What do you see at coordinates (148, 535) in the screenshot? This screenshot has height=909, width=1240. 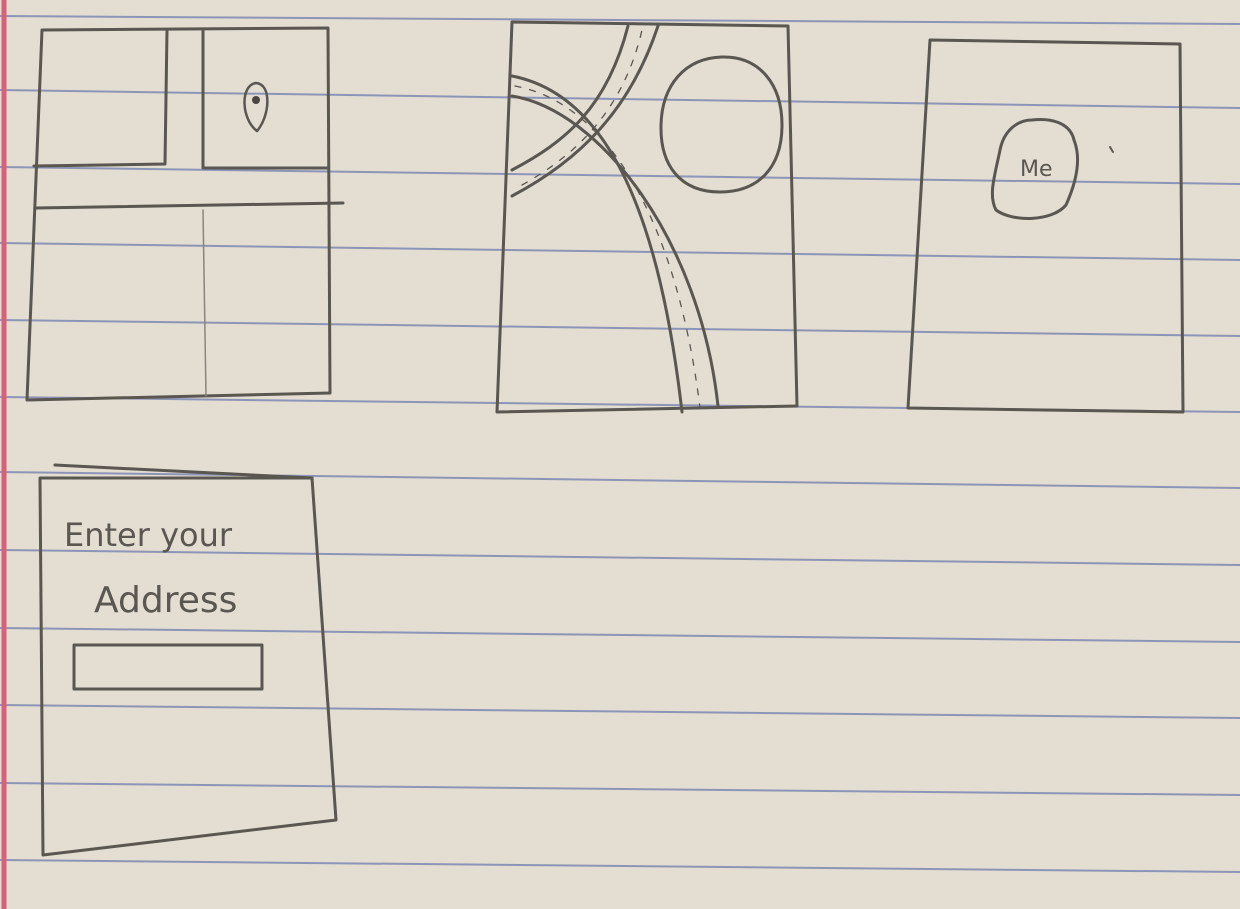 I see `enter-your-heading: Enter your` at bounding box center [148, 535].